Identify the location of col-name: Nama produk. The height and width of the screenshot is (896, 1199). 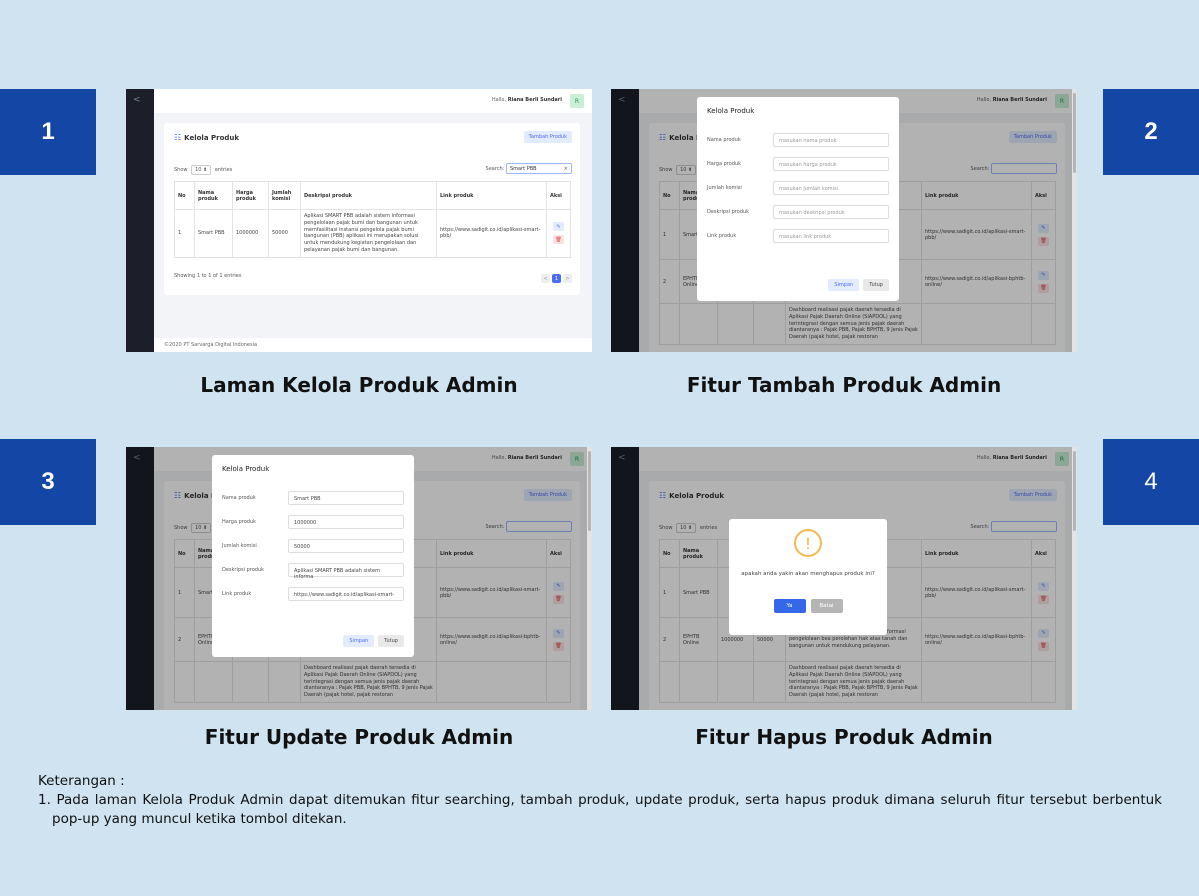
(213, 195).